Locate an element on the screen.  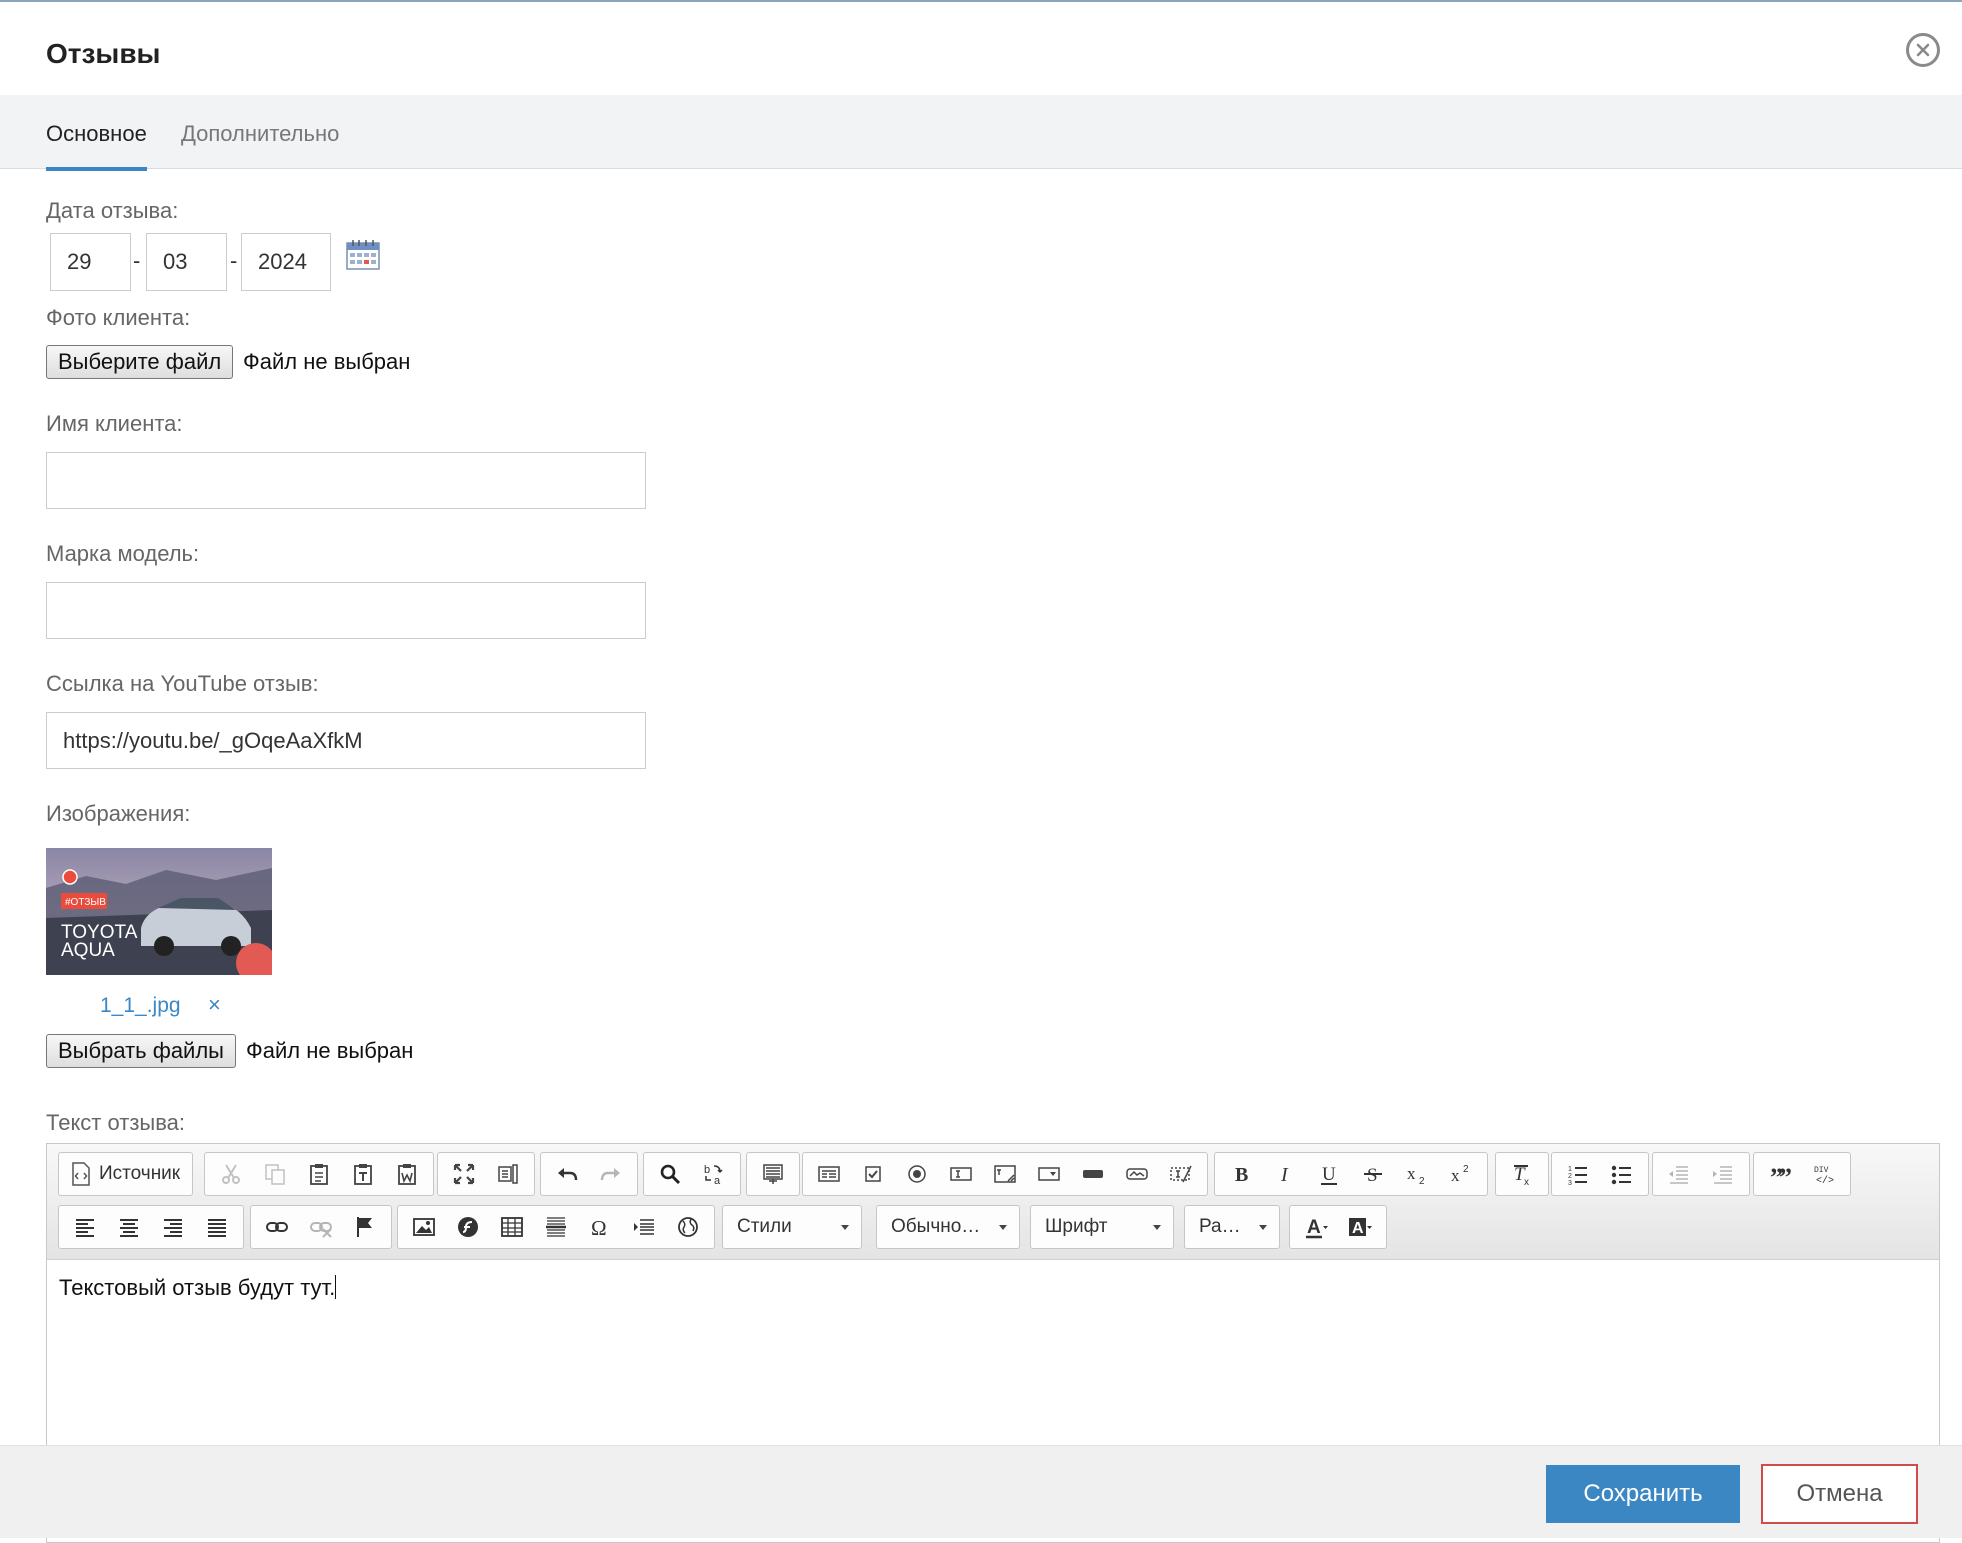
svg-text: Ω is located at coordinates (599, 1227).